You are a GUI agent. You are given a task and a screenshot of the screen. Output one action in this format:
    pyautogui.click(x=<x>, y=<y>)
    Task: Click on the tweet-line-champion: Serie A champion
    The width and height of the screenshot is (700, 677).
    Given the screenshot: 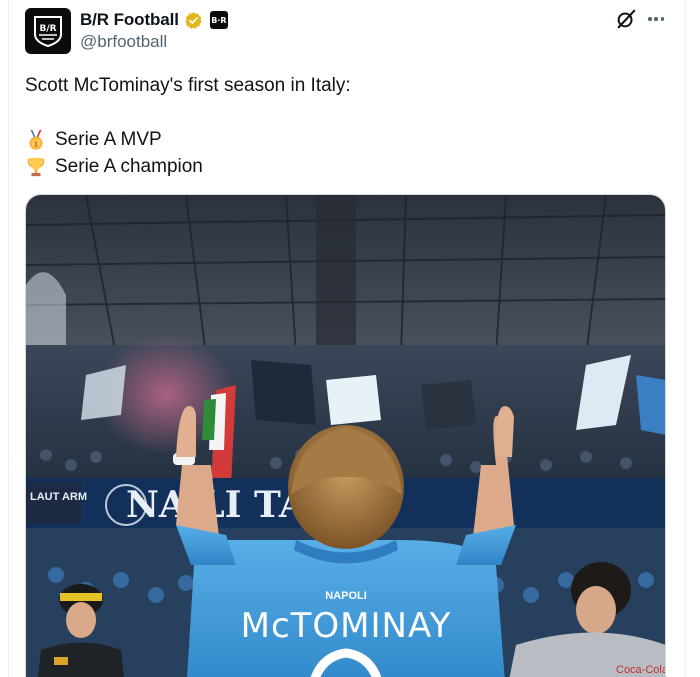 What is the action you would take?
    pyautogui.click(x=340, y=166)
    